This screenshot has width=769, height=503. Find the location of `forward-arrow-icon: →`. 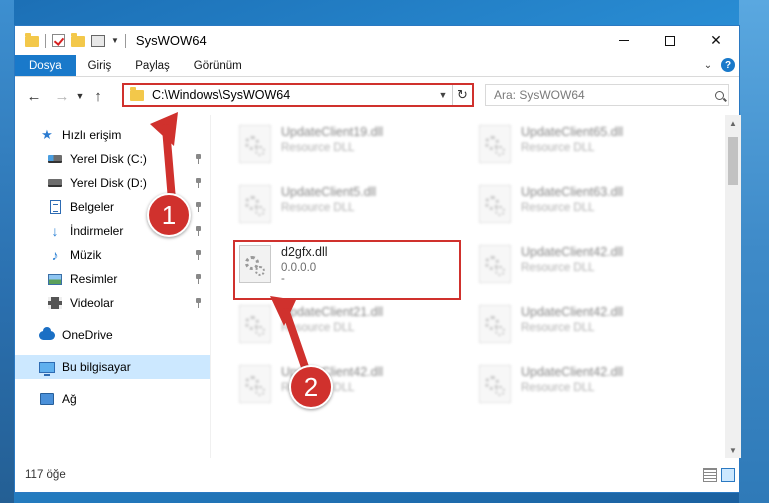

forward-arrow-icon: → is located at coordinates (62, 96).